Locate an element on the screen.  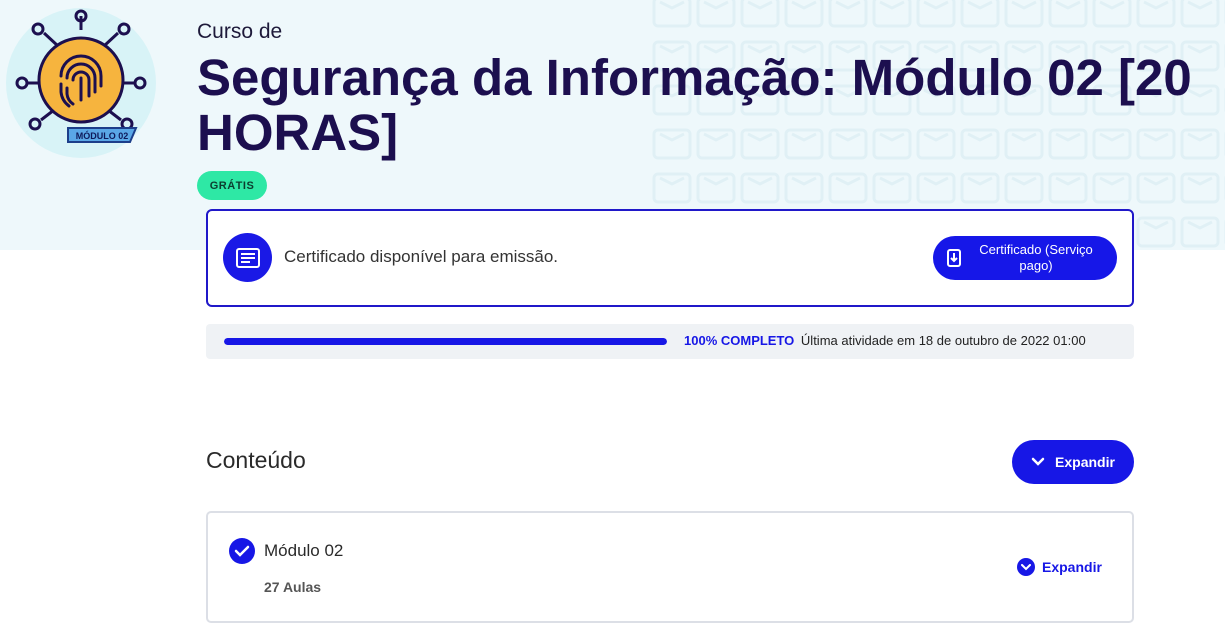
free-badge: GRÁTIS is located at coordinates (232, 185).